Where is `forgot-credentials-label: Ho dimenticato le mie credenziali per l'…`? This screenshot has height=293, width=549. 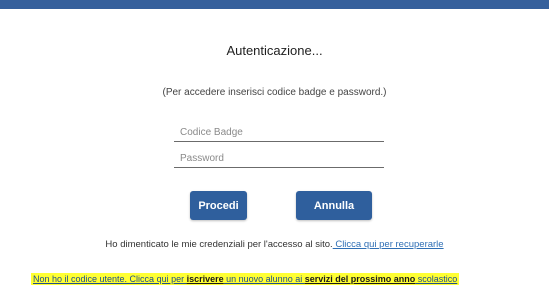
forgot-credentials-label: Ho dimenticato le mie credenziali per l'… is located at coordinates (219, 244).